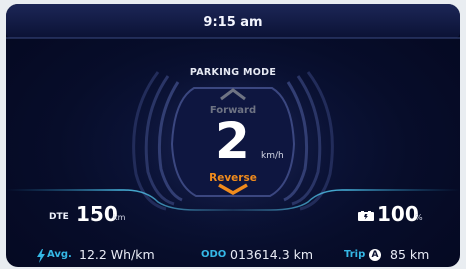 The image size is (466, 269). Describe the element at coordinates (272, 254) in the screenshot. I see `odometer-value: 013614.3 km` at that location.